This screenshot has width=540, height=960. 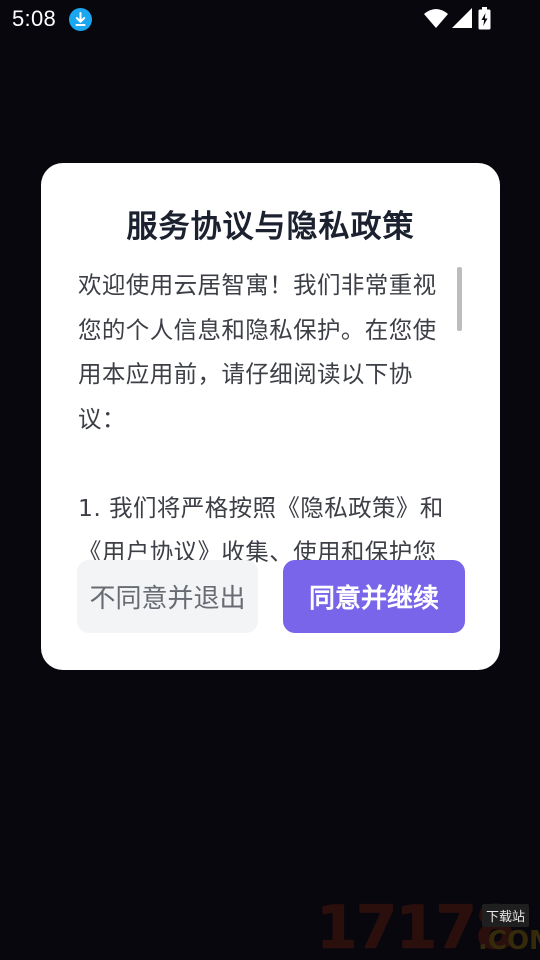 What do you see at coordinates (459, 299) in the screenshot?
I see `scrollbar-thumb` at bounding box center [459, 299].